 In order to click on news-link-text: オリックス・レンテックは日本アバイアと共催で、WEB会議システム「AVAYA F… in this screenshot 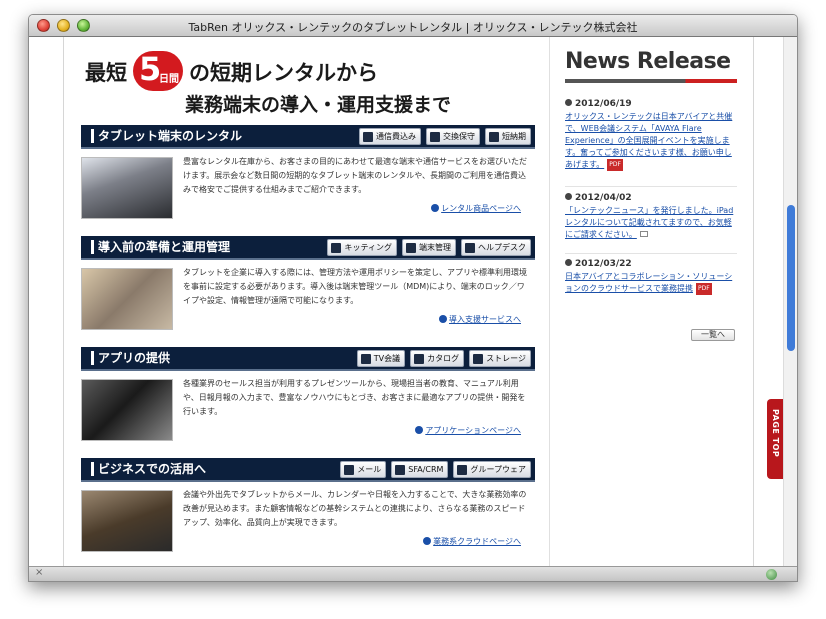, I will do `click(648, 140)`.